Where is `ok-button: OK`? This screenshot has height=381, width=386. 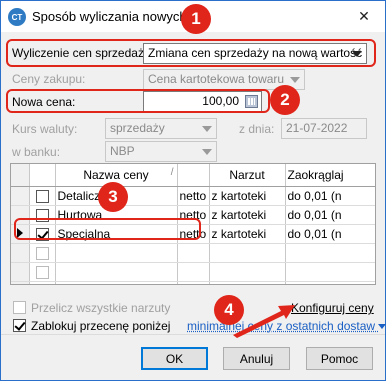 ok-button: OK is located at coordinates (174, 358).